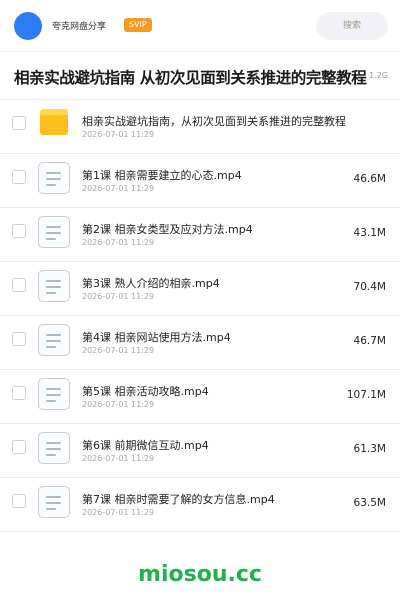 The height and width of the screenshot is (600, 400). Describe the element at coordinates (369, 233) in the screenshot. I see `item-size: 43.1M` at that location.